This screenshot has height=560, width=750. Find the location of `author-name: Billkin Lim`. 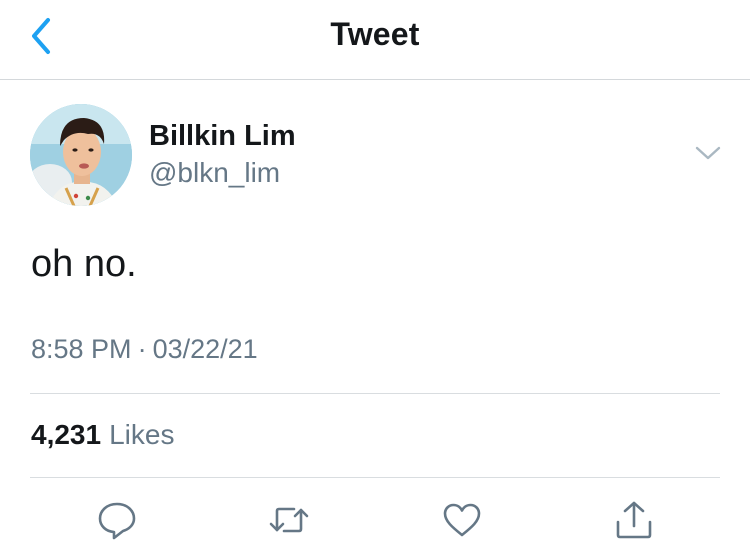

author-name: Billkin Lim is located at coordinates (222, 136).